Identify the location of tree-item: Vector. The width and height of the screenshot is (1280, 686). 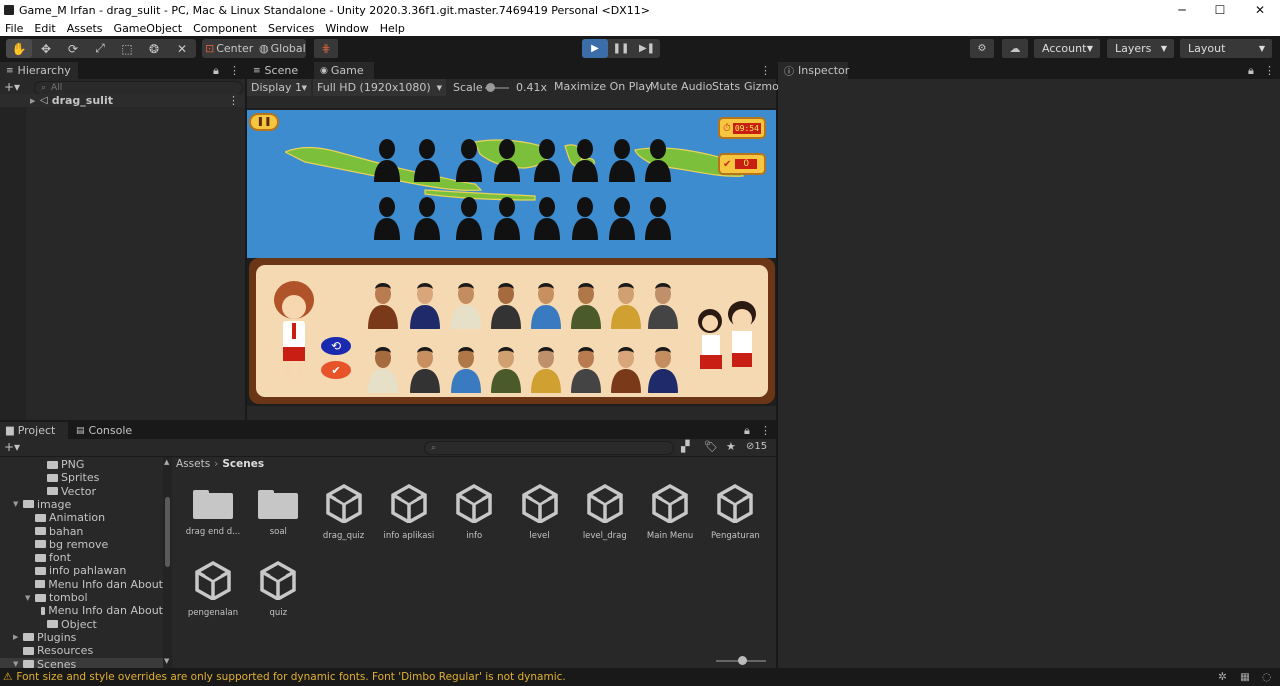
(81, 491).